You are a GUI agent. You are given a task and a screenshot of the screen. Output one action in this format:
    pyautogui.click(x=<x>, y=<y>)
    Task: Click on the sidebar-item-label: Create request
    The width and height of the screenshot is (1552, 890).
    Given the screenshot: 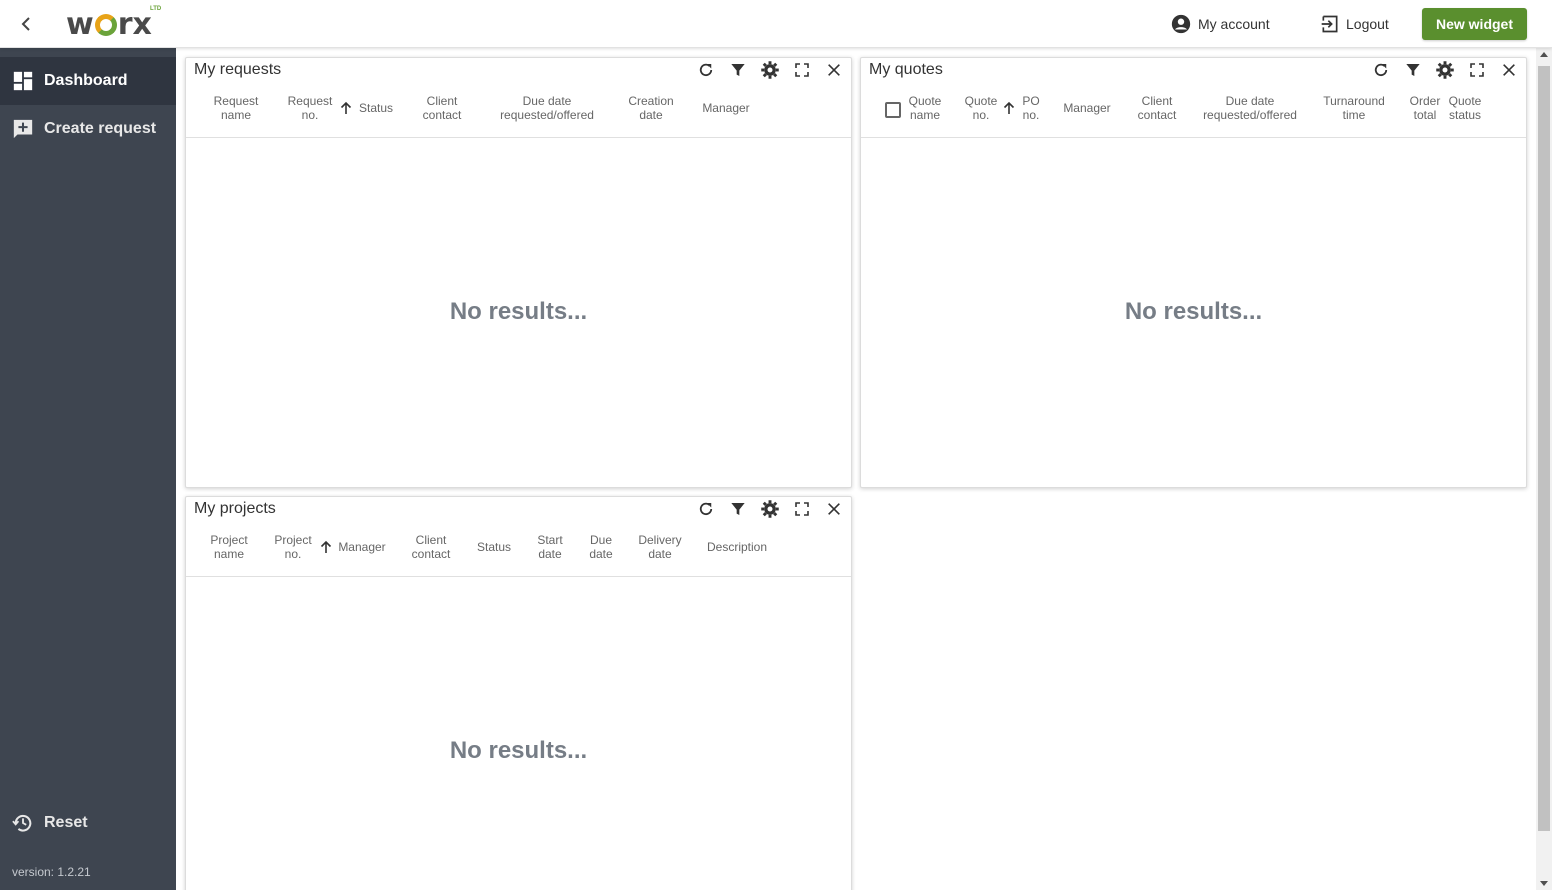 What is the action you would take?
    pyautogui.click(x=100, y=128)
    